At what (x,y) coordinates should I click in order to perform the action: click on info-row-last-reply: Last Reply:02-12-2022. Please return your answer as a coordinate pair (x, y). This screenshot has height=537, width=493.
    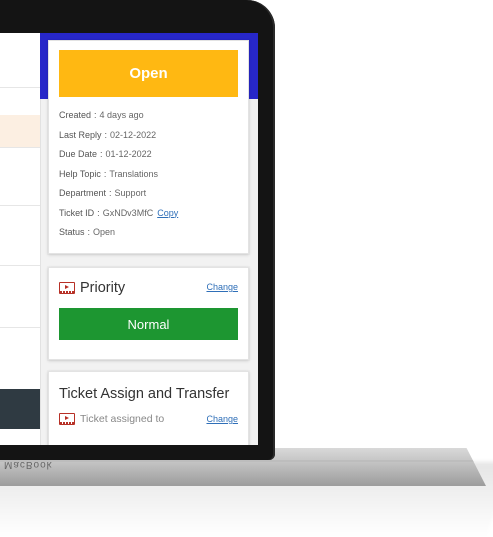
    Looking at the image, I should click on (108, 134).